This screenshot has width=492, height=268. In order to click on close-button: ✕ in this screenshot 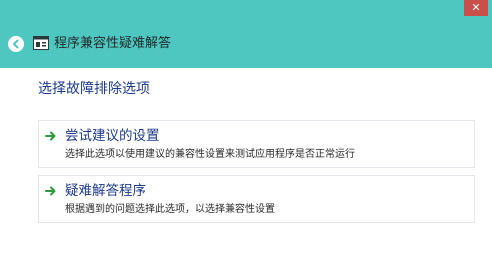, I will do `click(476, 8)`.